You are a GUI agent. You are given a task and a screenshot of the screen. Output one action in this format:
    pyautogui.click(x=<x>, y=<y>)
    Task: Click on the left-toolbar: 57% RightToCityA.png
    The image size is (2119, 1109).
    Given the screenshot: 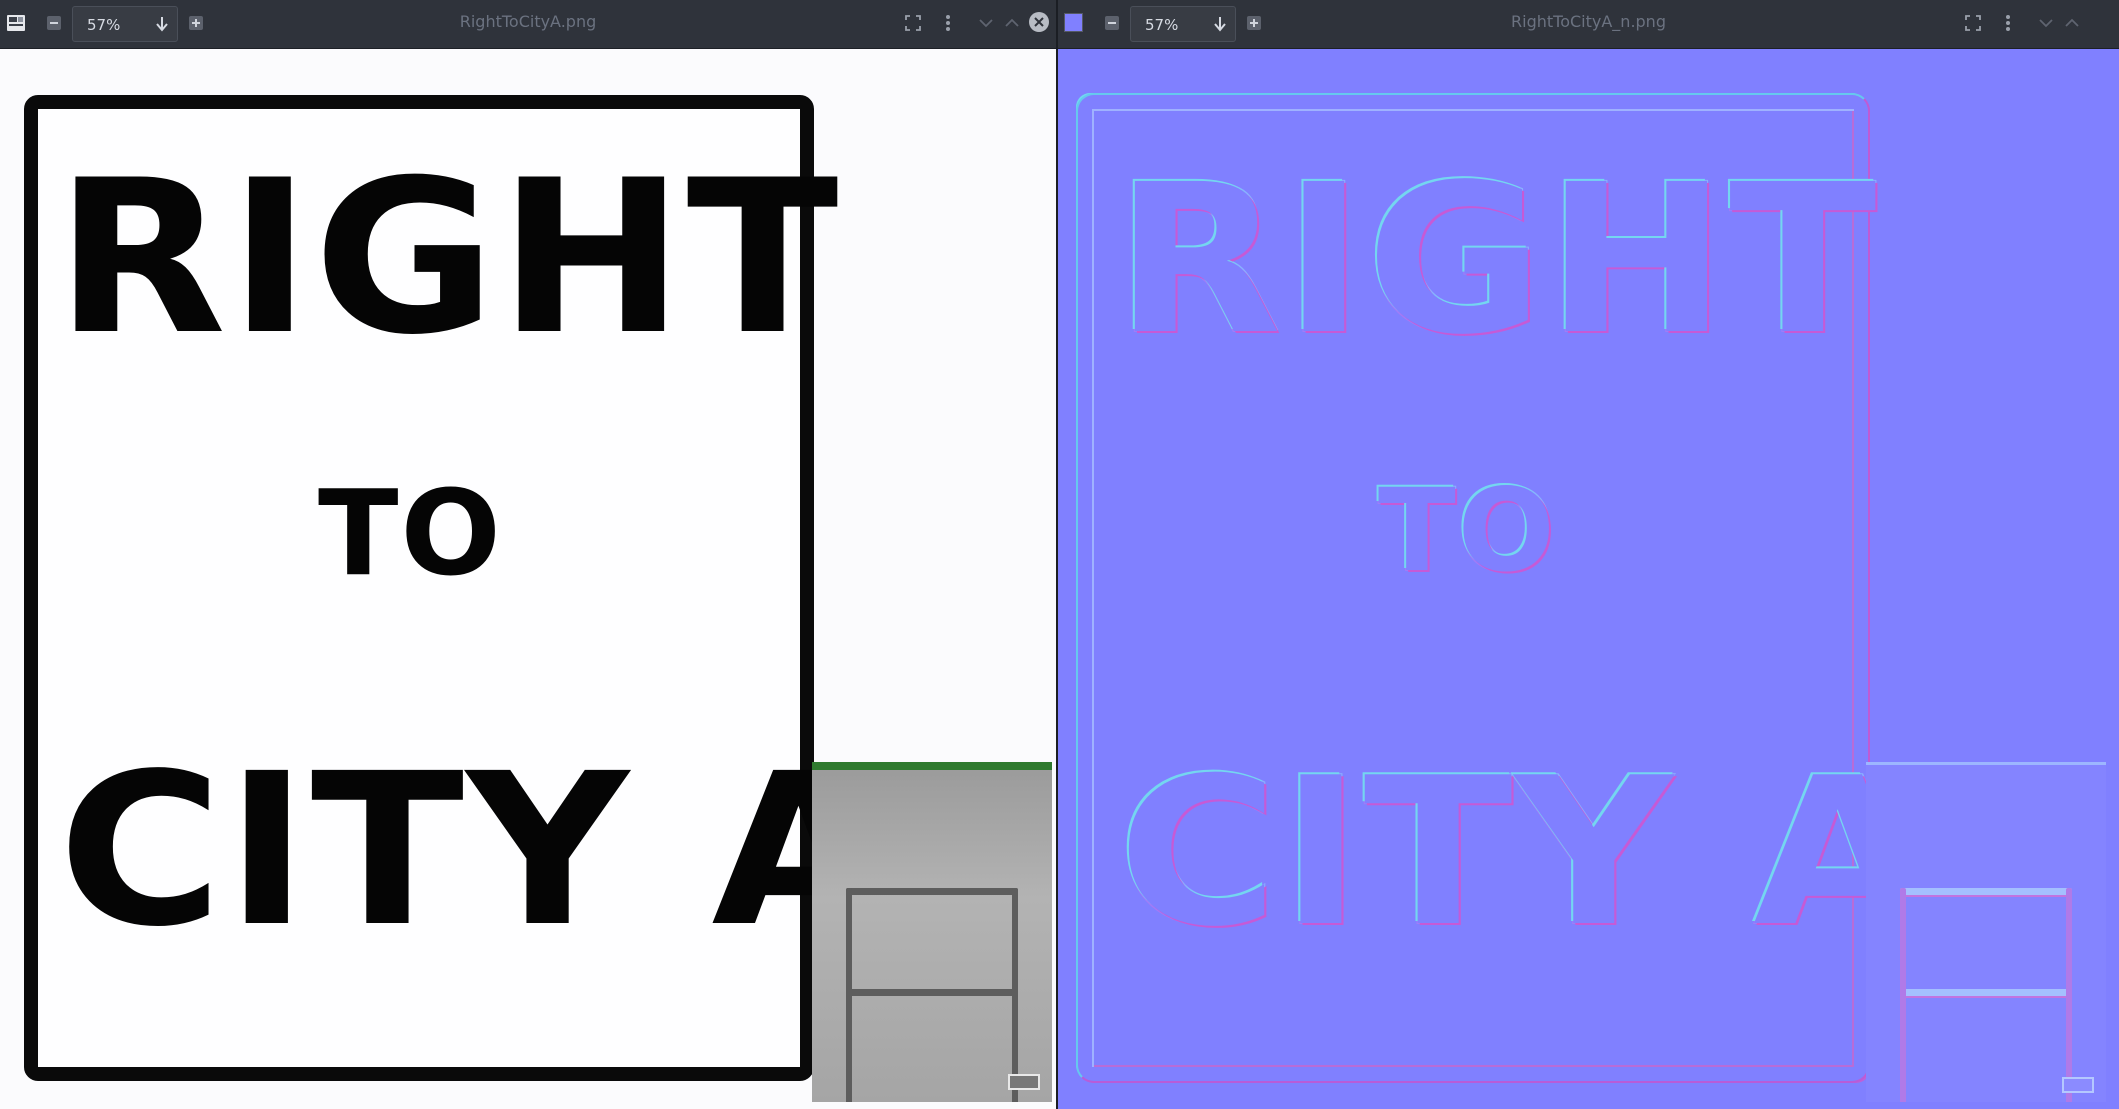 What is the action you would take?
    pyautogui.click(x=528, y=24)
    